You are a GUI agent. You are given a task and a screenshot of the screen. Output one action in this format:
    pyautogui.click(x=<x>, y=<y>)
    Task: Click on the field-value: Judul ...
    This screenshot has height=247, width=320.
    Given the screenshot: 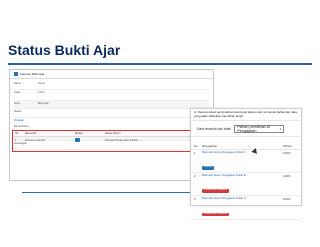 What is the action you would take?
    pyautogui.click(x=42, y=92)
    